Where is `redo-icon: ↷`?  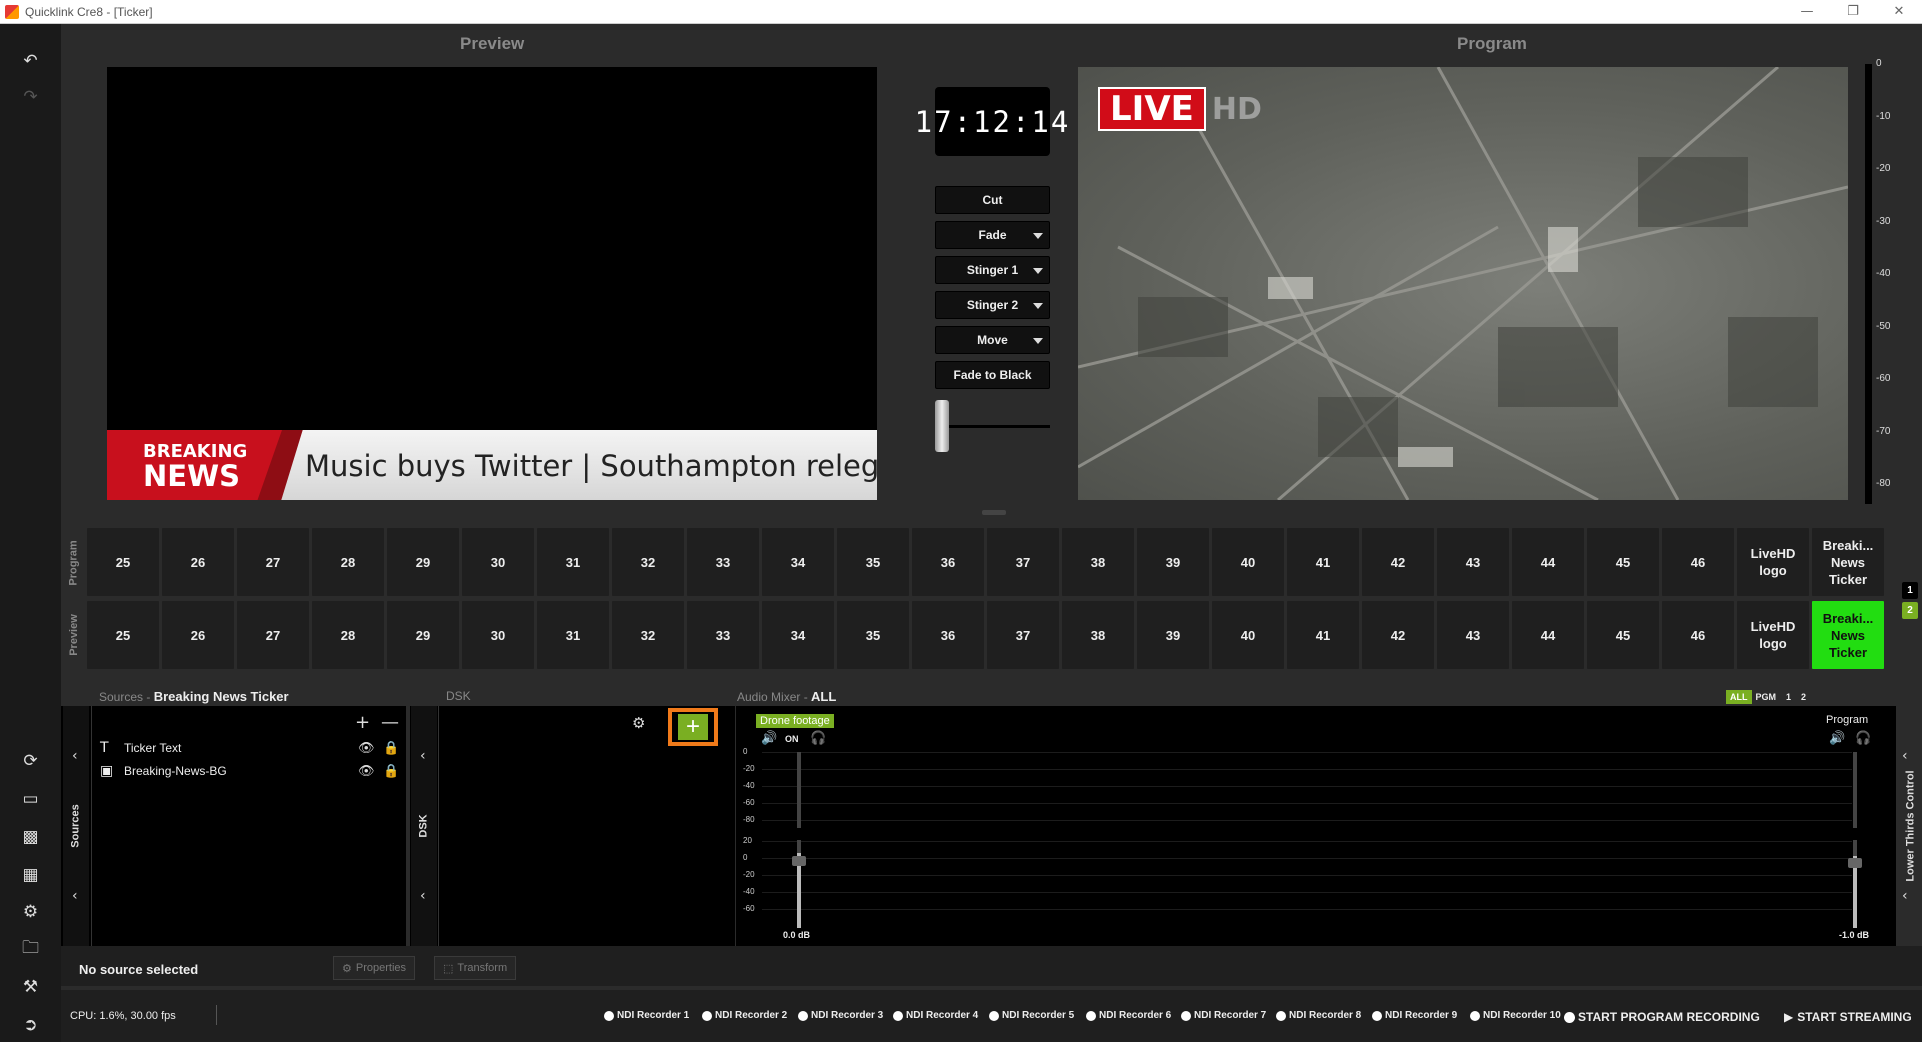
redo-icon: ↷ is located at coordinates (30, 97).